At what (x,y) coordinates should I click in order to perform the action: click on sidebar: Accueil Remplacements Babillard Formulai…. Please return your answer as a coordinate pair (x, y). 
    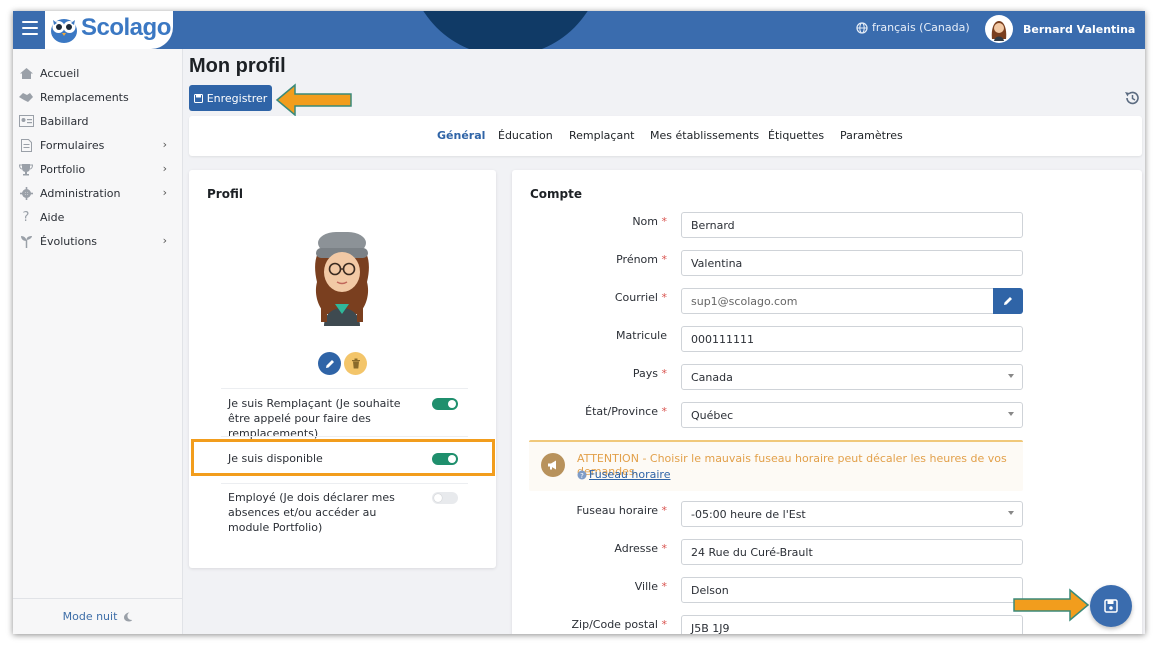
    Looking at the image, I should click on (98, 341).